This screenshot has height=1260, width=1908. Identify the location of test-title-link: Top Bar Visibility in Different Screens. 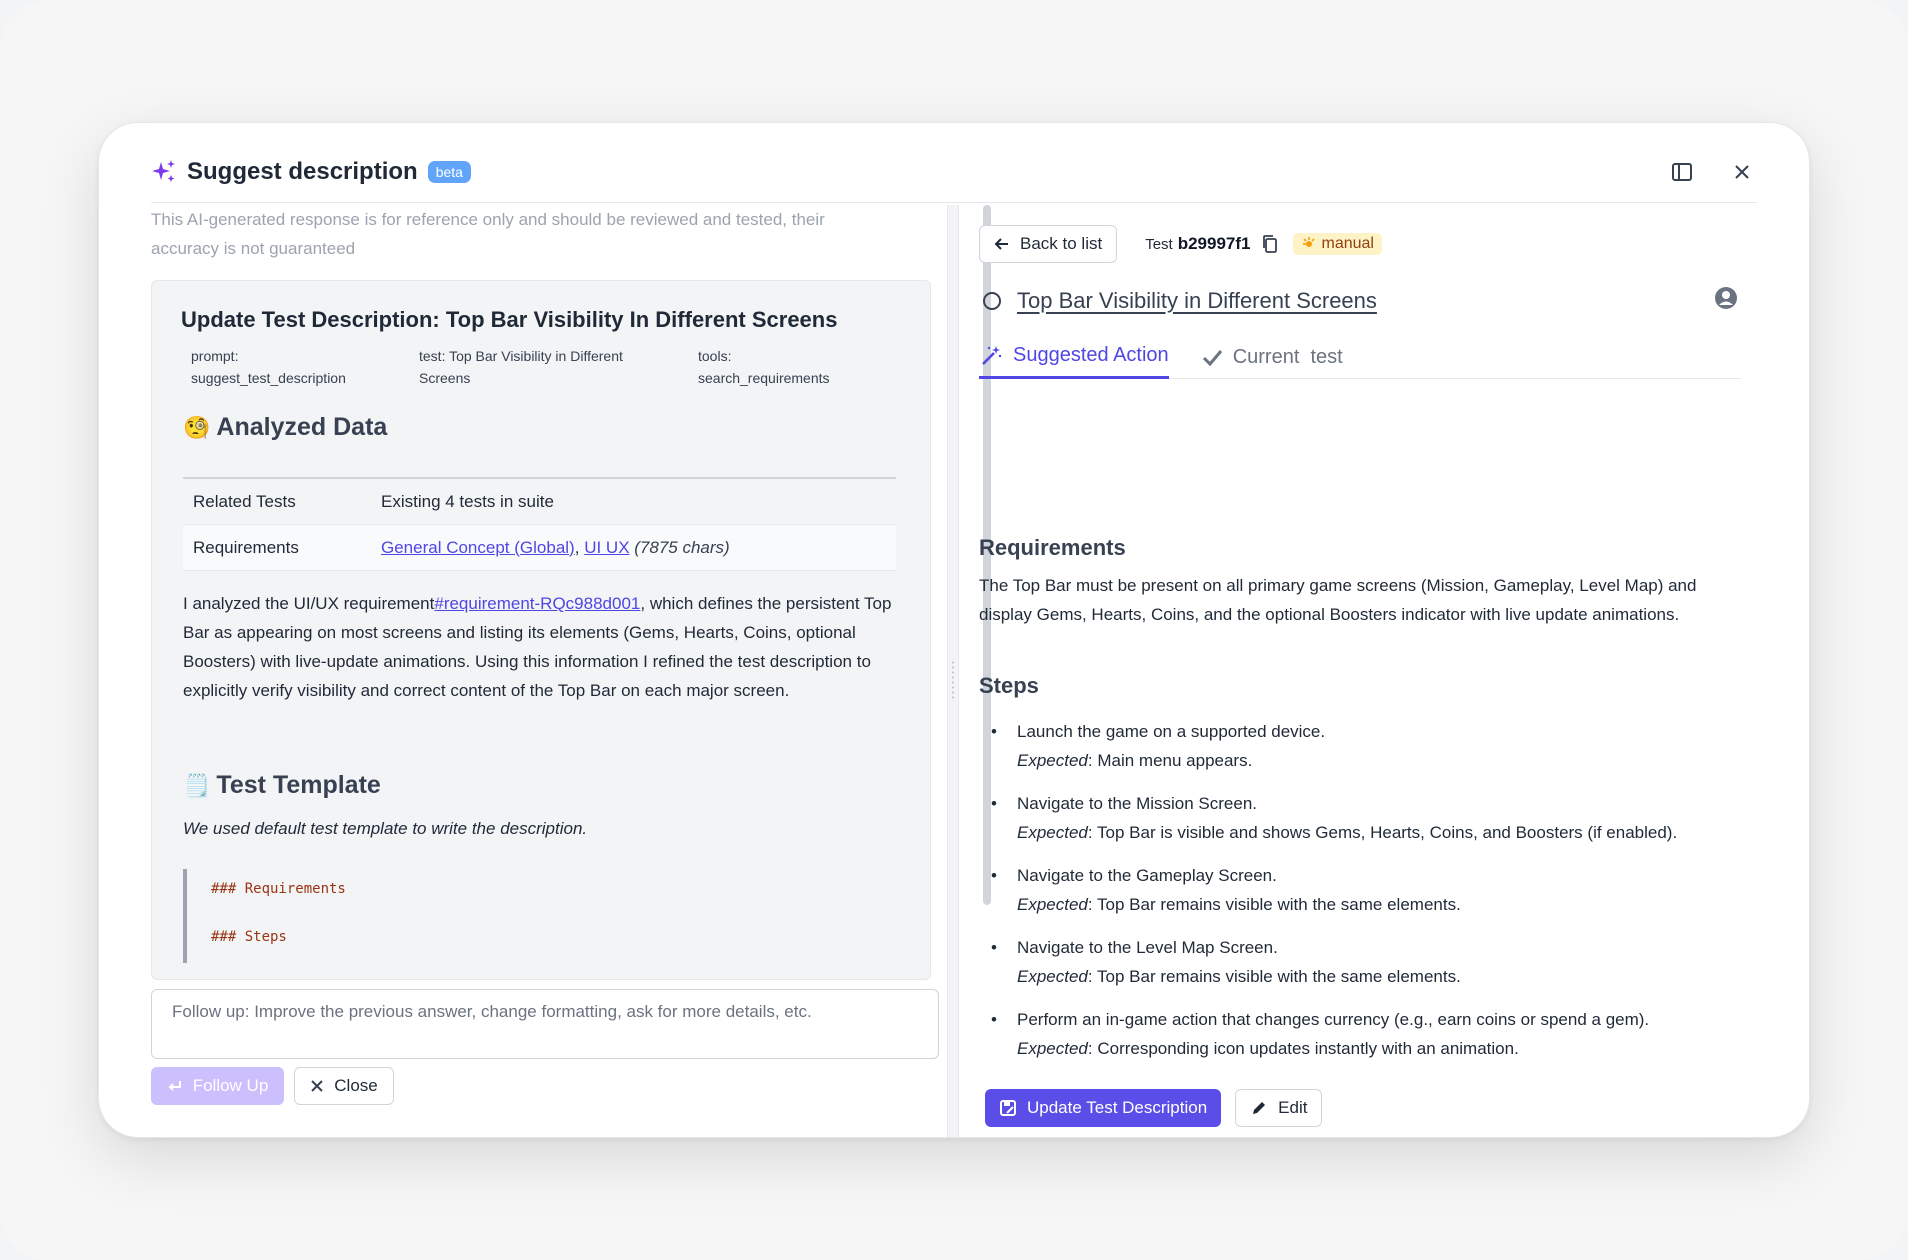
(1197, 301).